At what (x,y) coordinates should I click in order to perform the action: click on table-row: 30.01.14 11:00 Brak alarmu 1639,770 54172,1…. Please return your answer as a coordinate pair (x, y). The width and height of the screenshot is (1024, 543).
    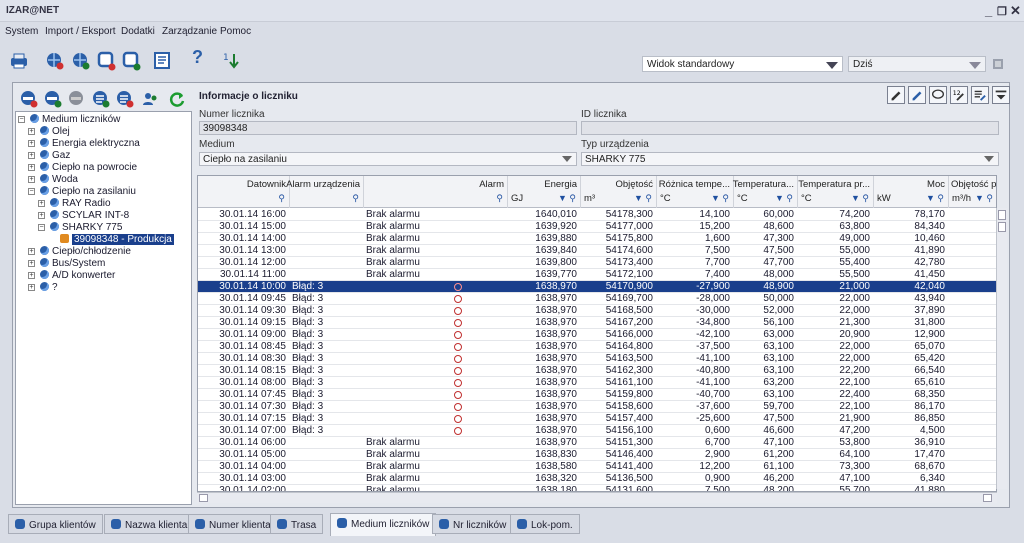
    Looking at the image, I should click on (597, 275).